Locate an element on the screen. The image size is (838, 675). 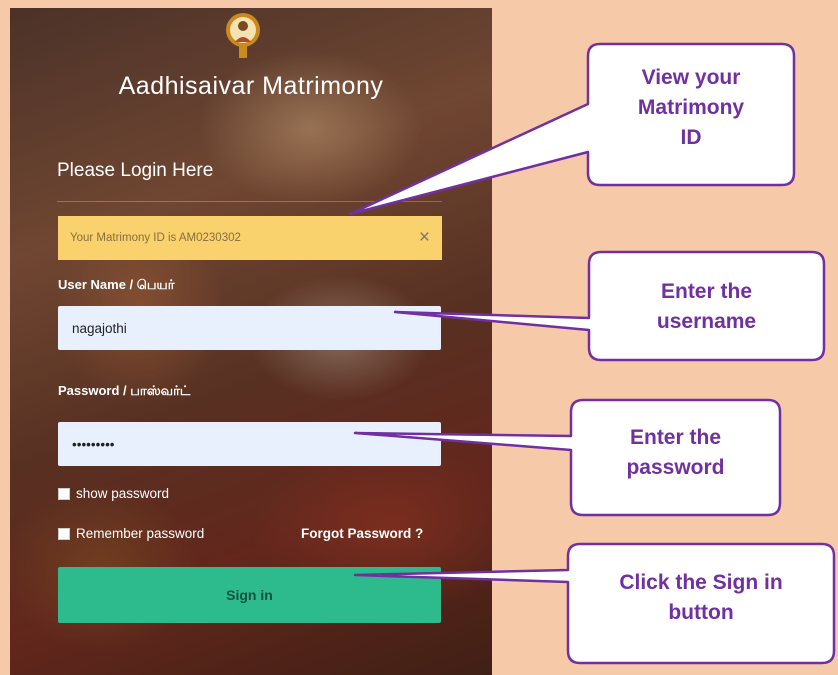
callout-view-id-text: View your Matrimony ID is located at coordinates (691, 107).